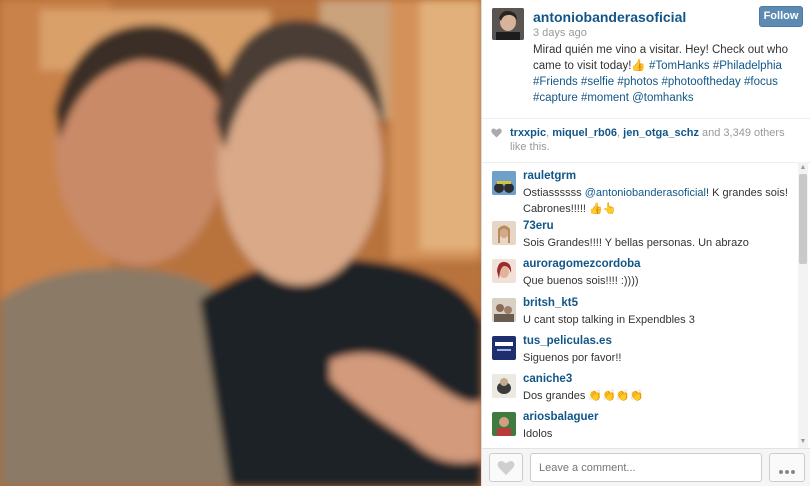  I want to click on scroll-thumb, so click(803, 219).